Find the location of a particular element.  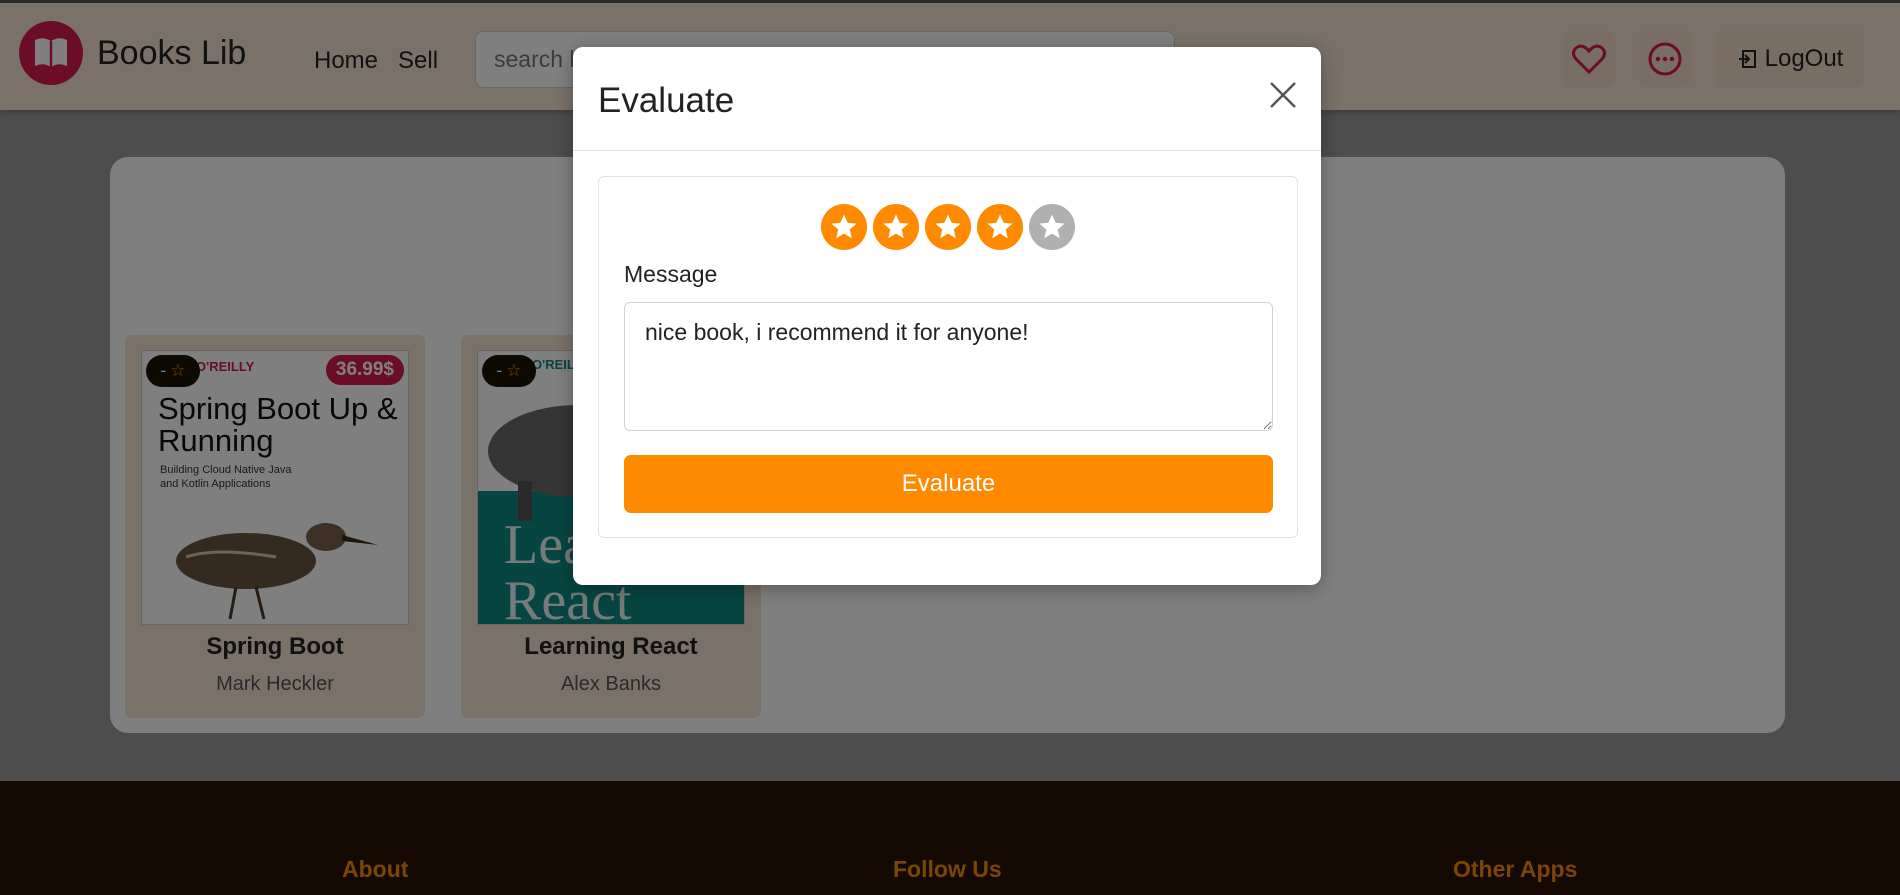

star-rating is located at coordinates (948, 227).